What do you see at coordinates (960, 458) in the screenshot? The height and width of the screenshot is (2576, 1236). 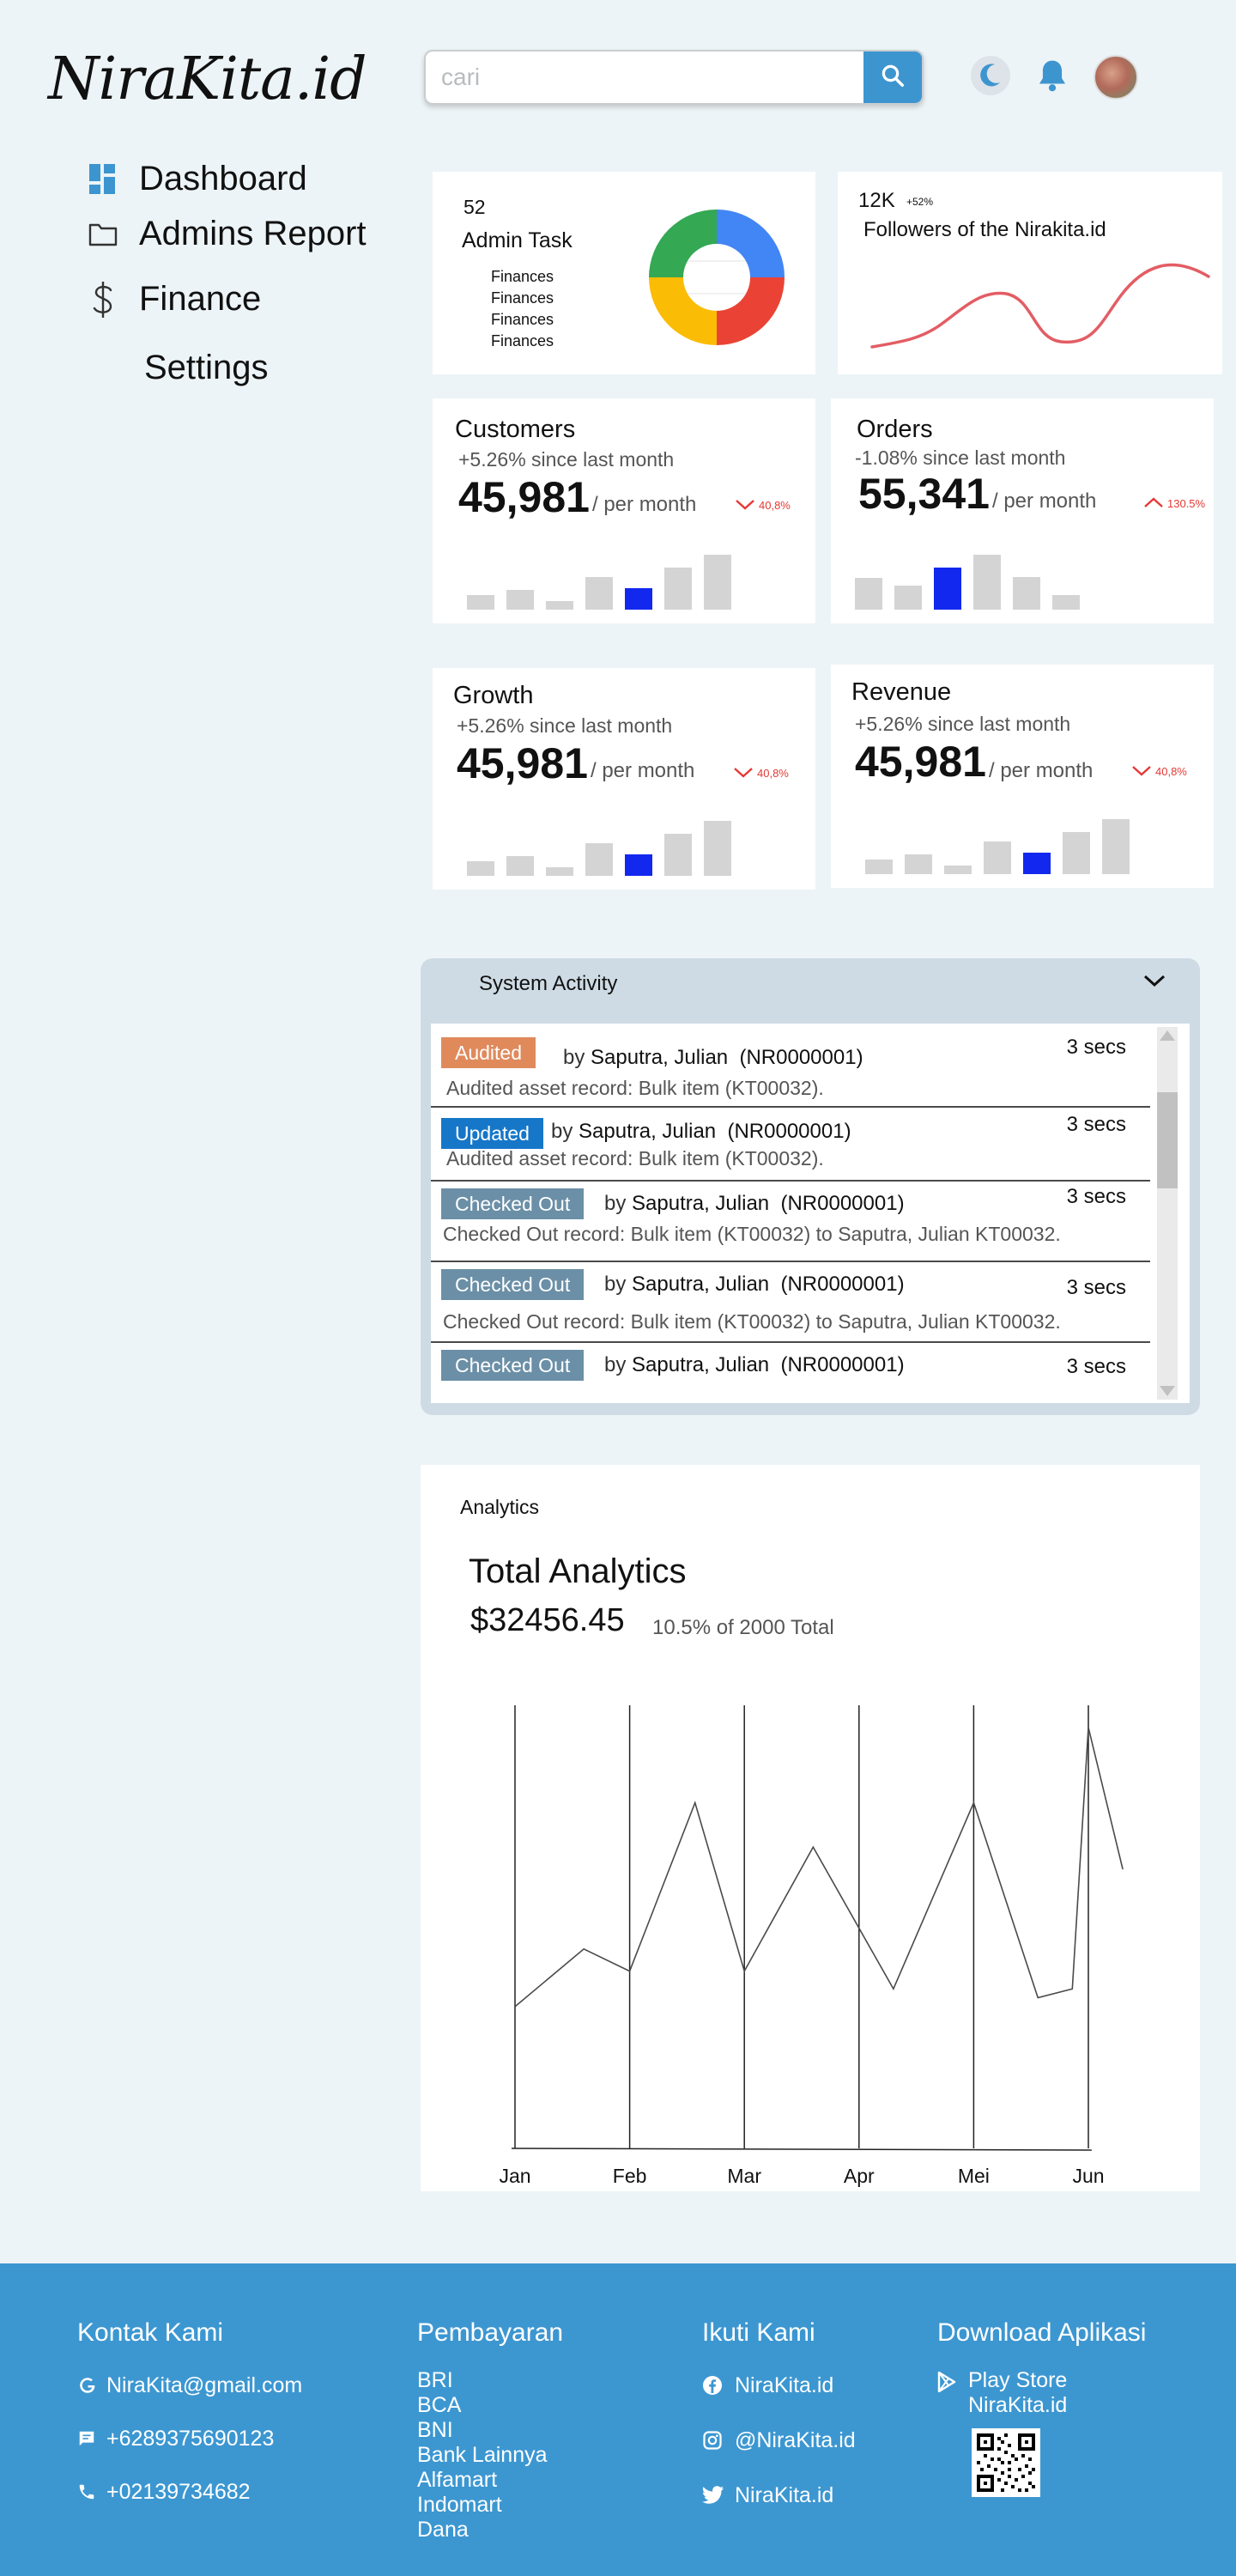 I see `stat-card-since: -1.08% since last month` at bounding box center [960, 458].